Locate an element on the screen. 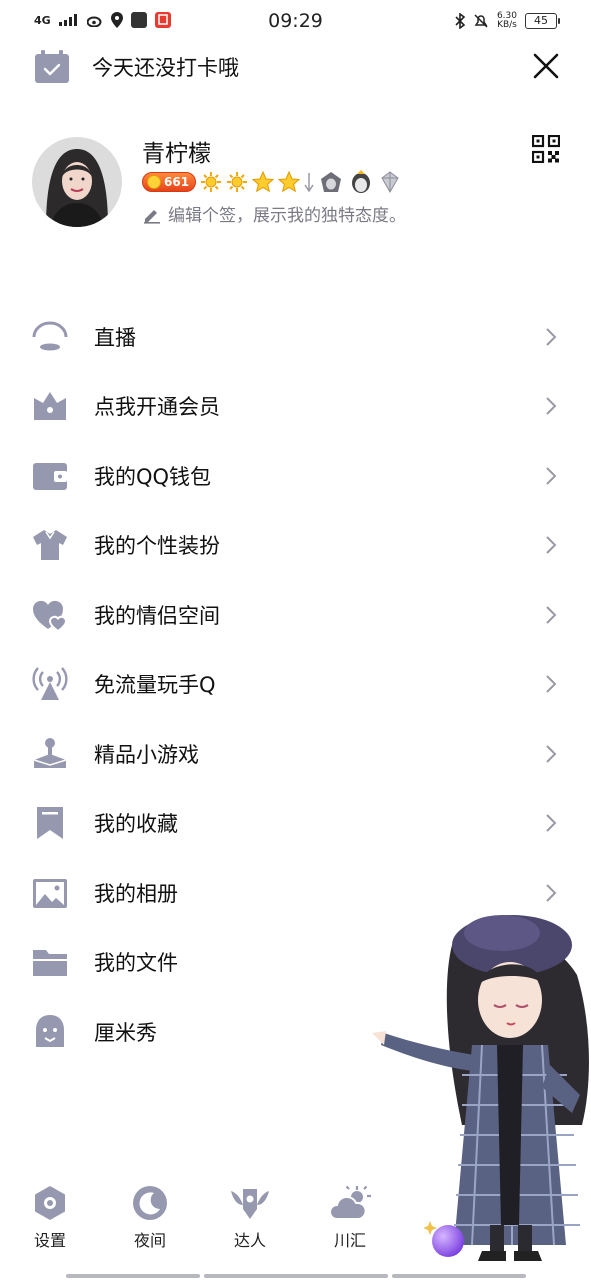  night-mode-button: 夜间 is located at coordinates (150, 1218).